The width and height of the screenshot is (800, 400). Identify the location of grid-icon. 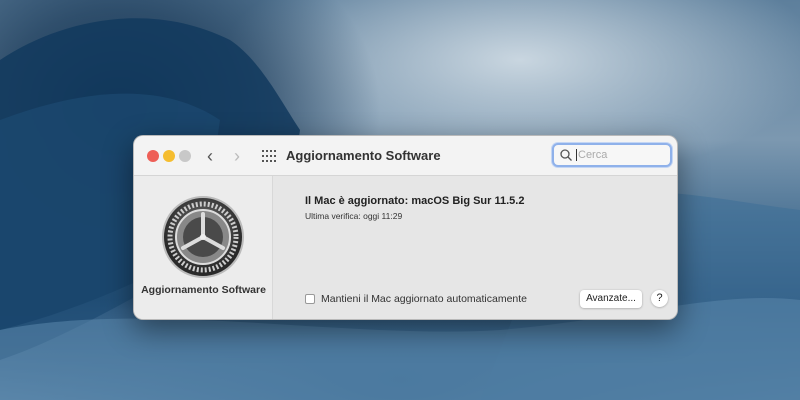
(269, 156).